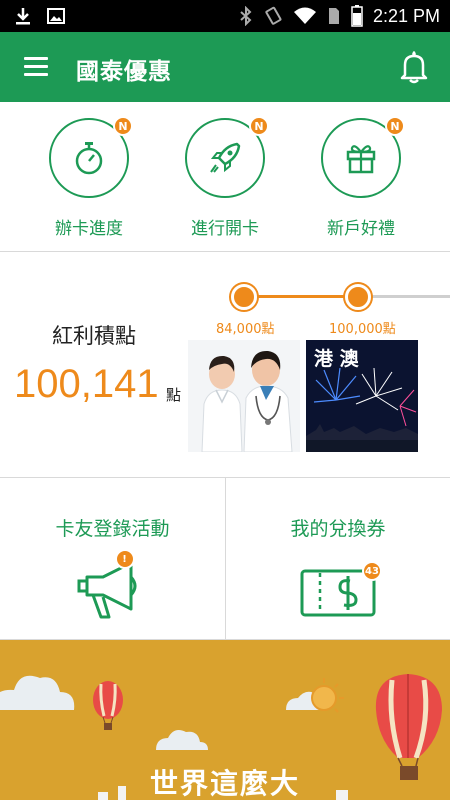 This screenshot has height=800, width=450. I want to click on quick-action-new-gift: N 新戶好禮, so click(361, 177).